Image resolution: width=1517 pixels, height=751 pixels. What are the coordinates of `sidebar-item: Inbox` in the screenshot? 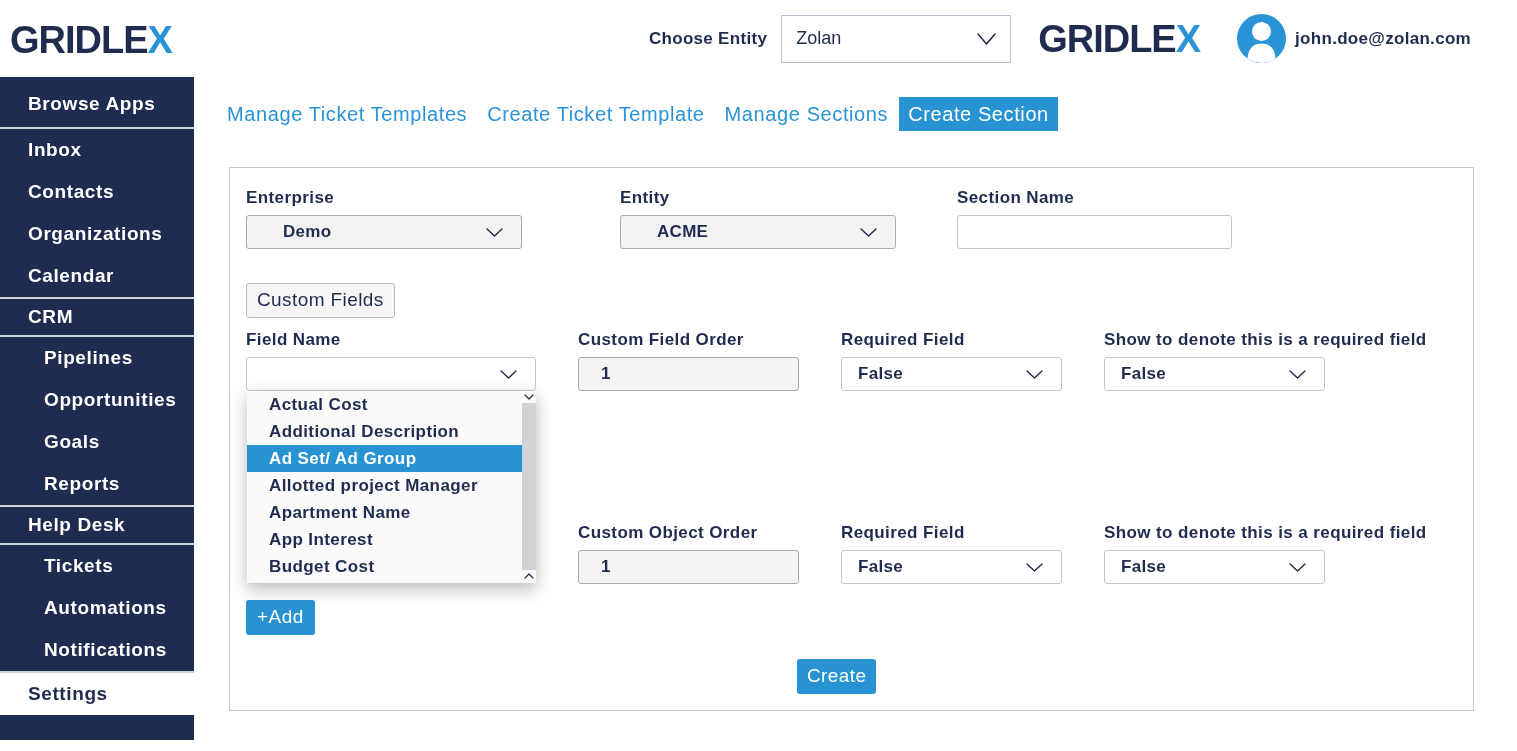 It's located at (97, 150).